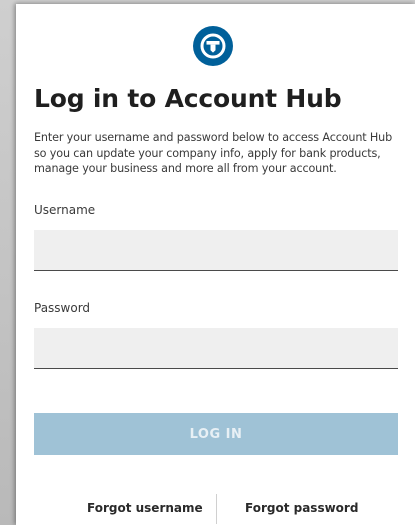  I want to click on link-divider, so click(216, 509).